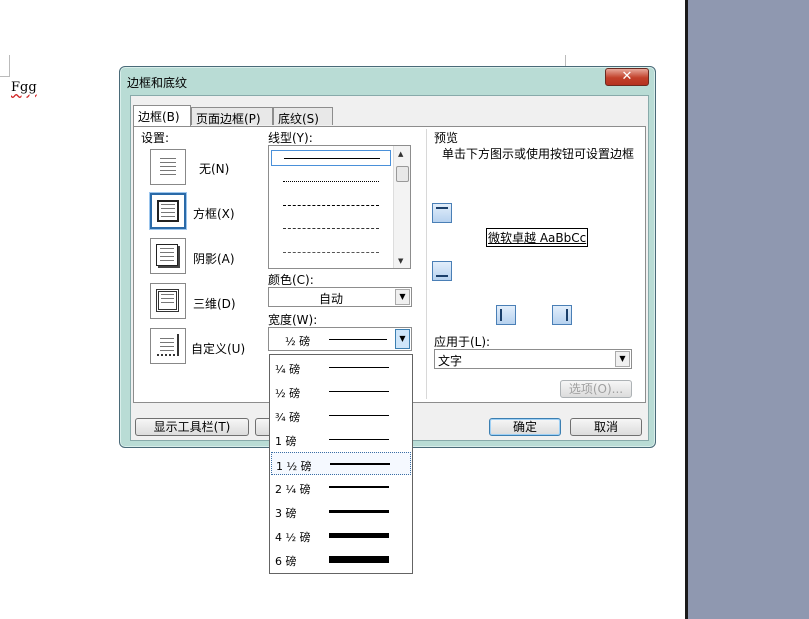 This screenshot has width=809, height=619. I want to click on width-label: 宽度(W):, so click(293, 320).